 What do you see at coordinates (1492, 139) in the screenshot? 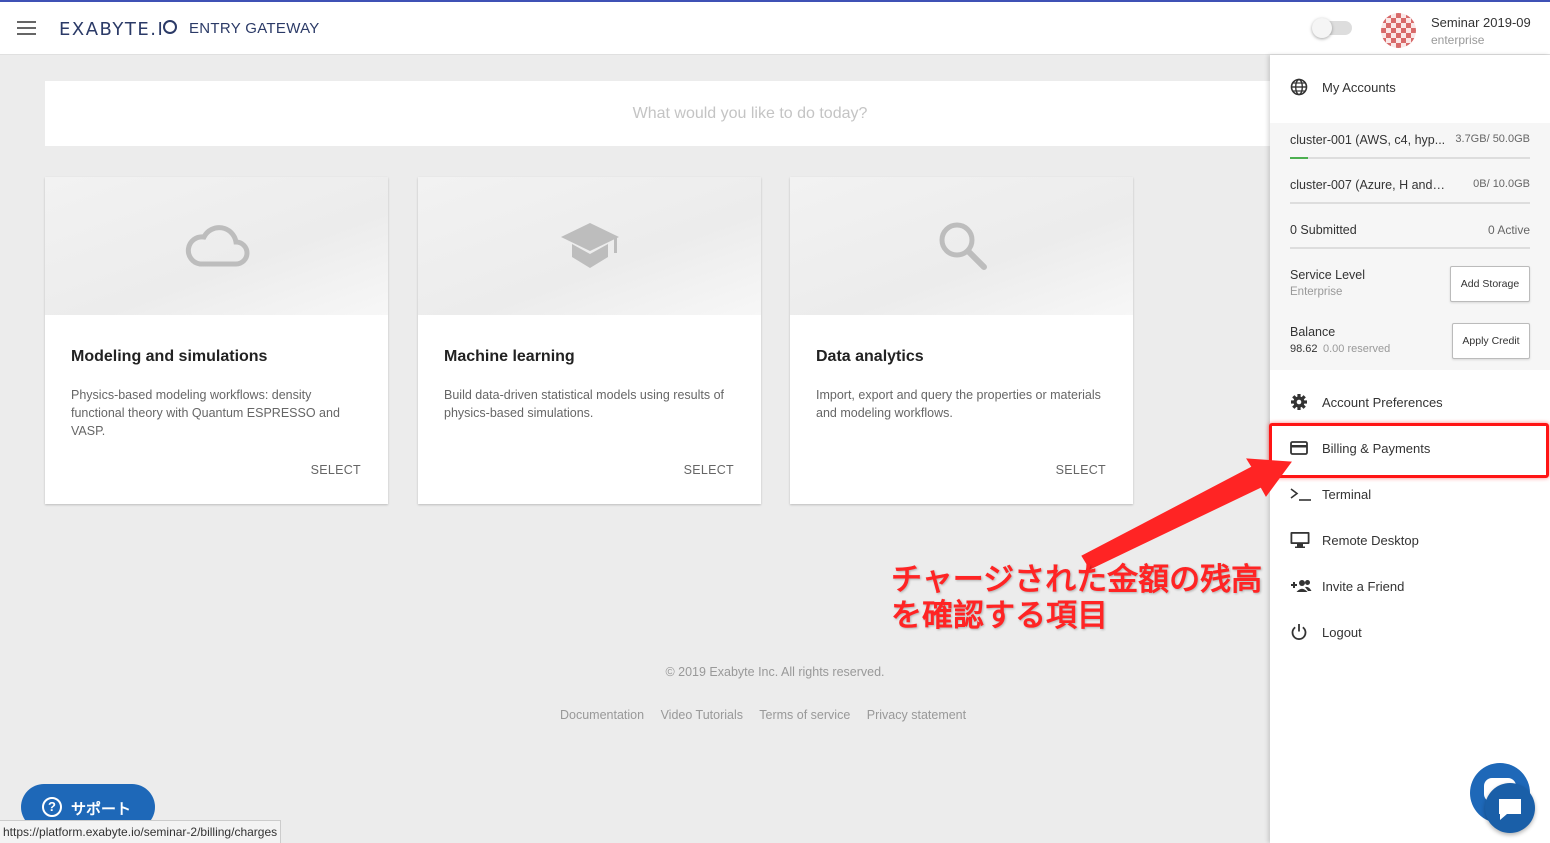
I see `cluster-usage: 3.7GB/ 50.0GB` at bounding box center [1492, 139].